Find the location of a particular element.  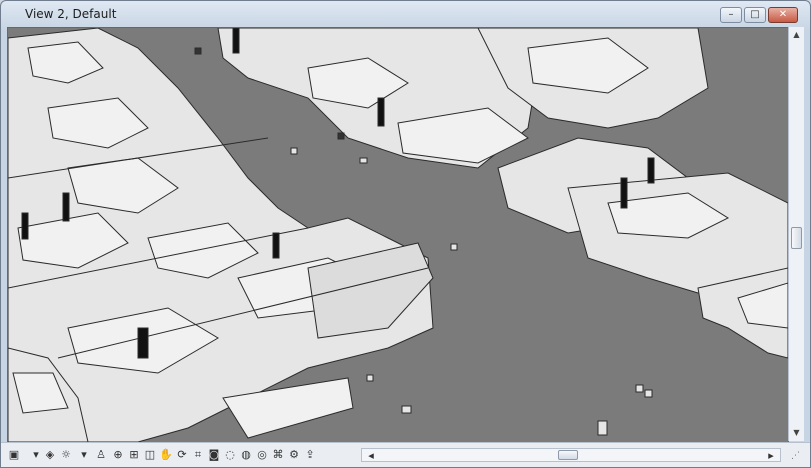

scroll-down-arrow-icon: ▼ is located at coordinates (796, 433).